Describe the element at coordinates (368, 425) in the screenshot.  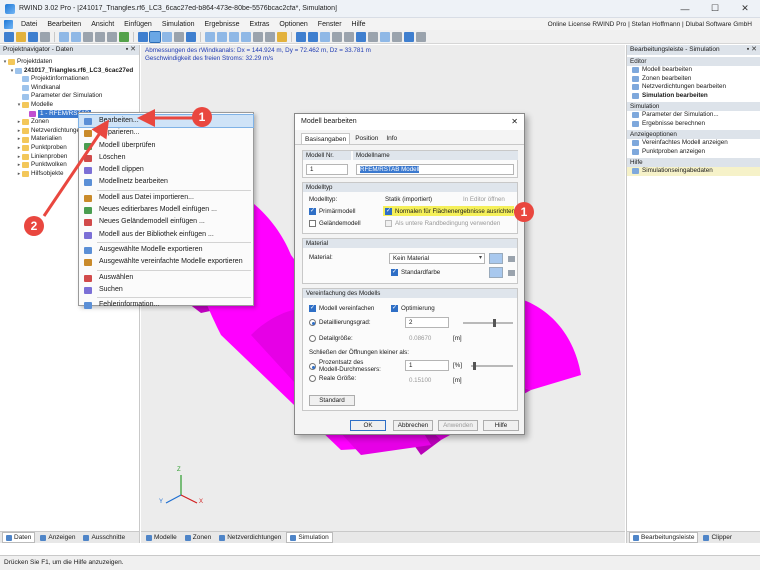
I see `ok-button: OK` at that location.